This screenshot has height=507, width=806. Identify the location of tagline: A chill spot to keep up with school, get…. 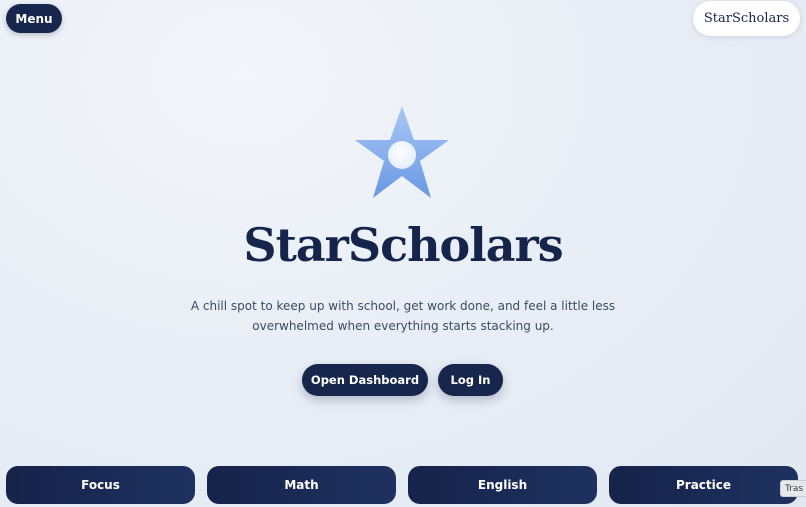
(403, 316).